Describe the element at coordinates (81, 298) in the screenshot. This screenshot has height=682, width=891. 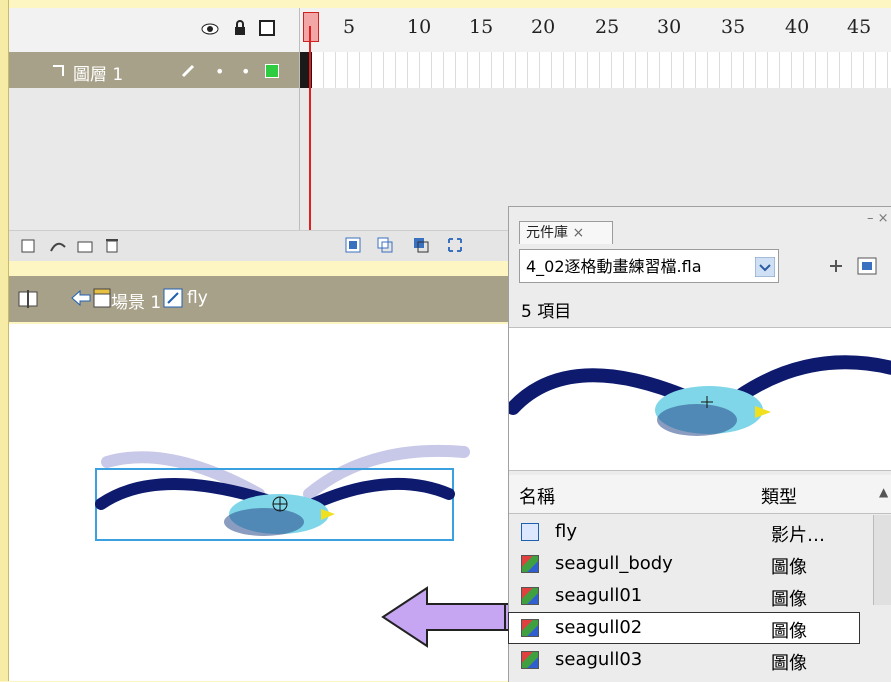
I see `back-arrow-icon` at that location.